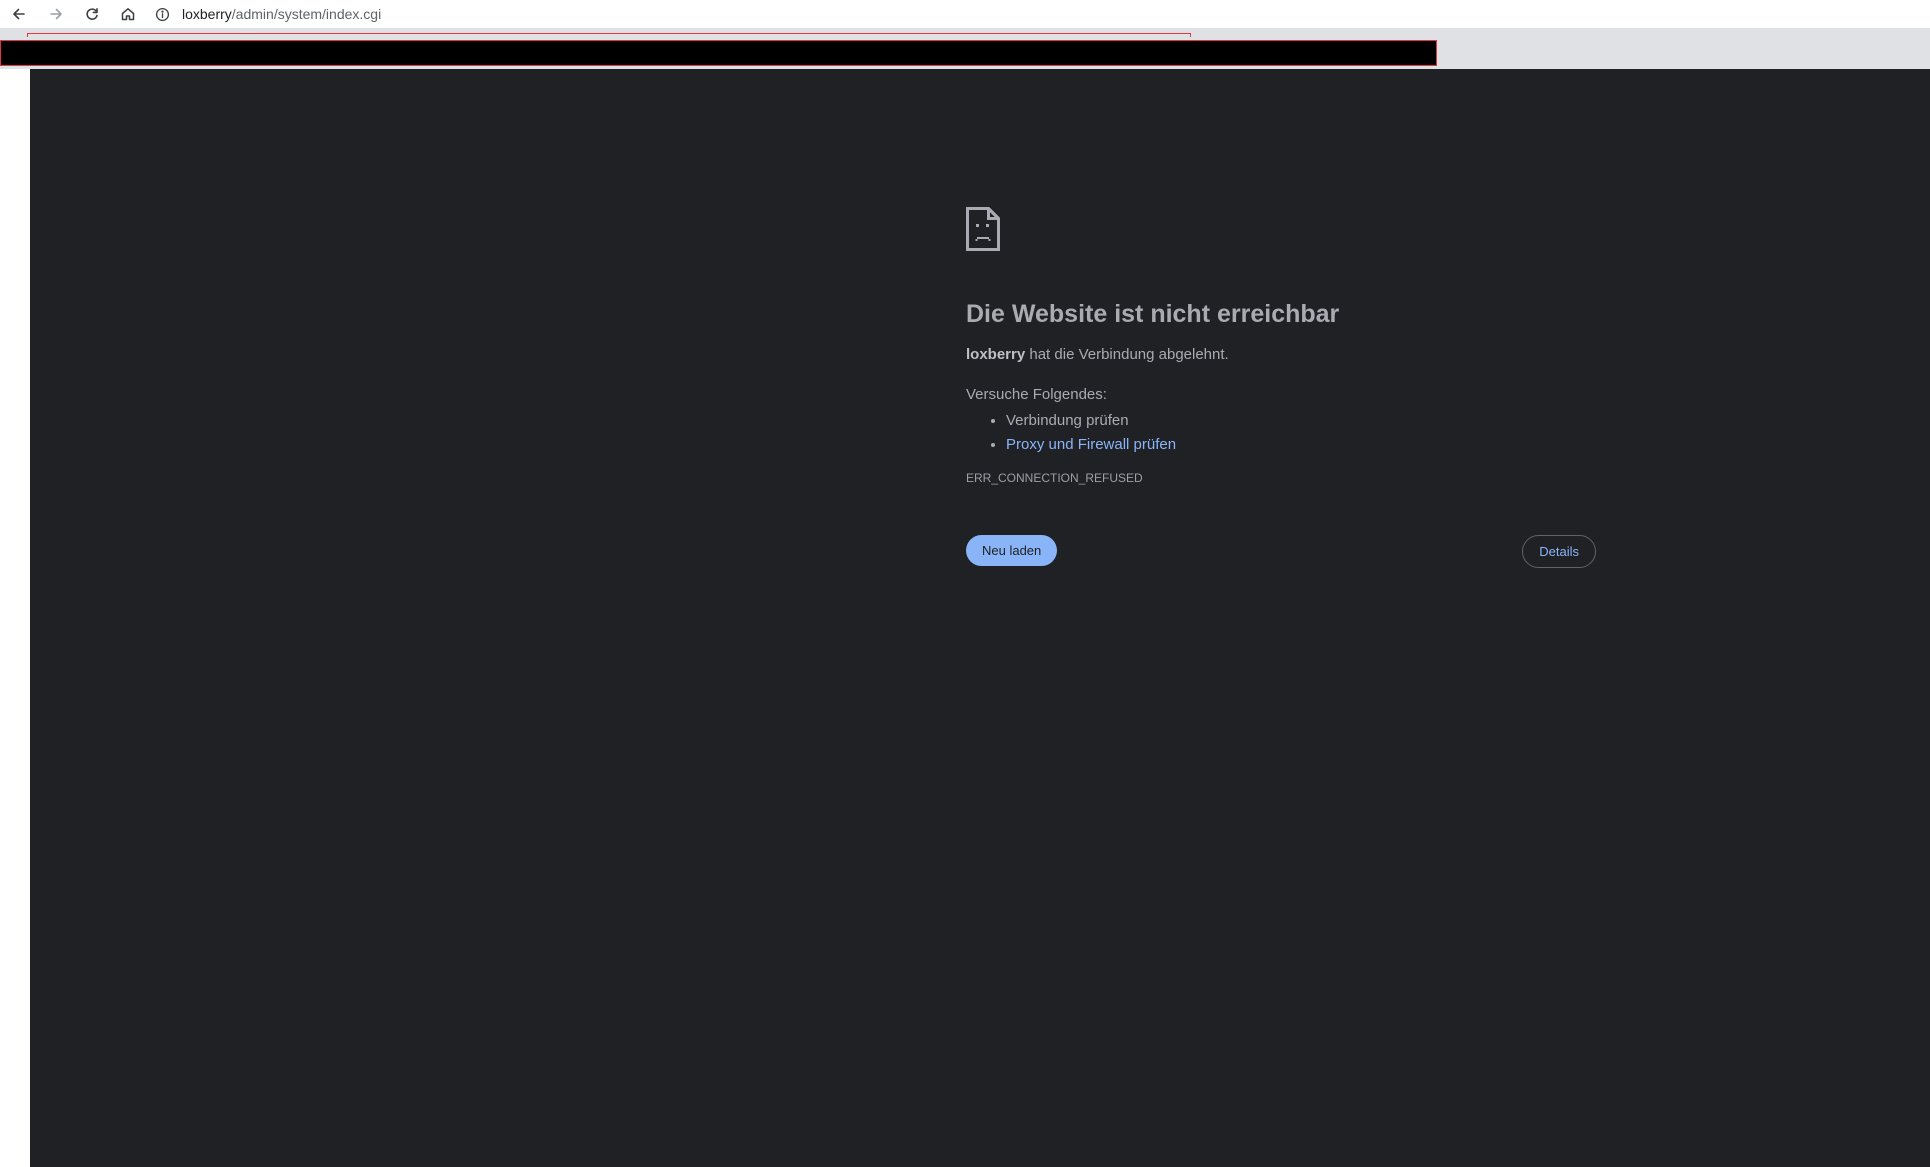 Image resolution: width=1930 pixels, height=1167 pixels. I want to click on url-host: loxberry, so click(207, 14).